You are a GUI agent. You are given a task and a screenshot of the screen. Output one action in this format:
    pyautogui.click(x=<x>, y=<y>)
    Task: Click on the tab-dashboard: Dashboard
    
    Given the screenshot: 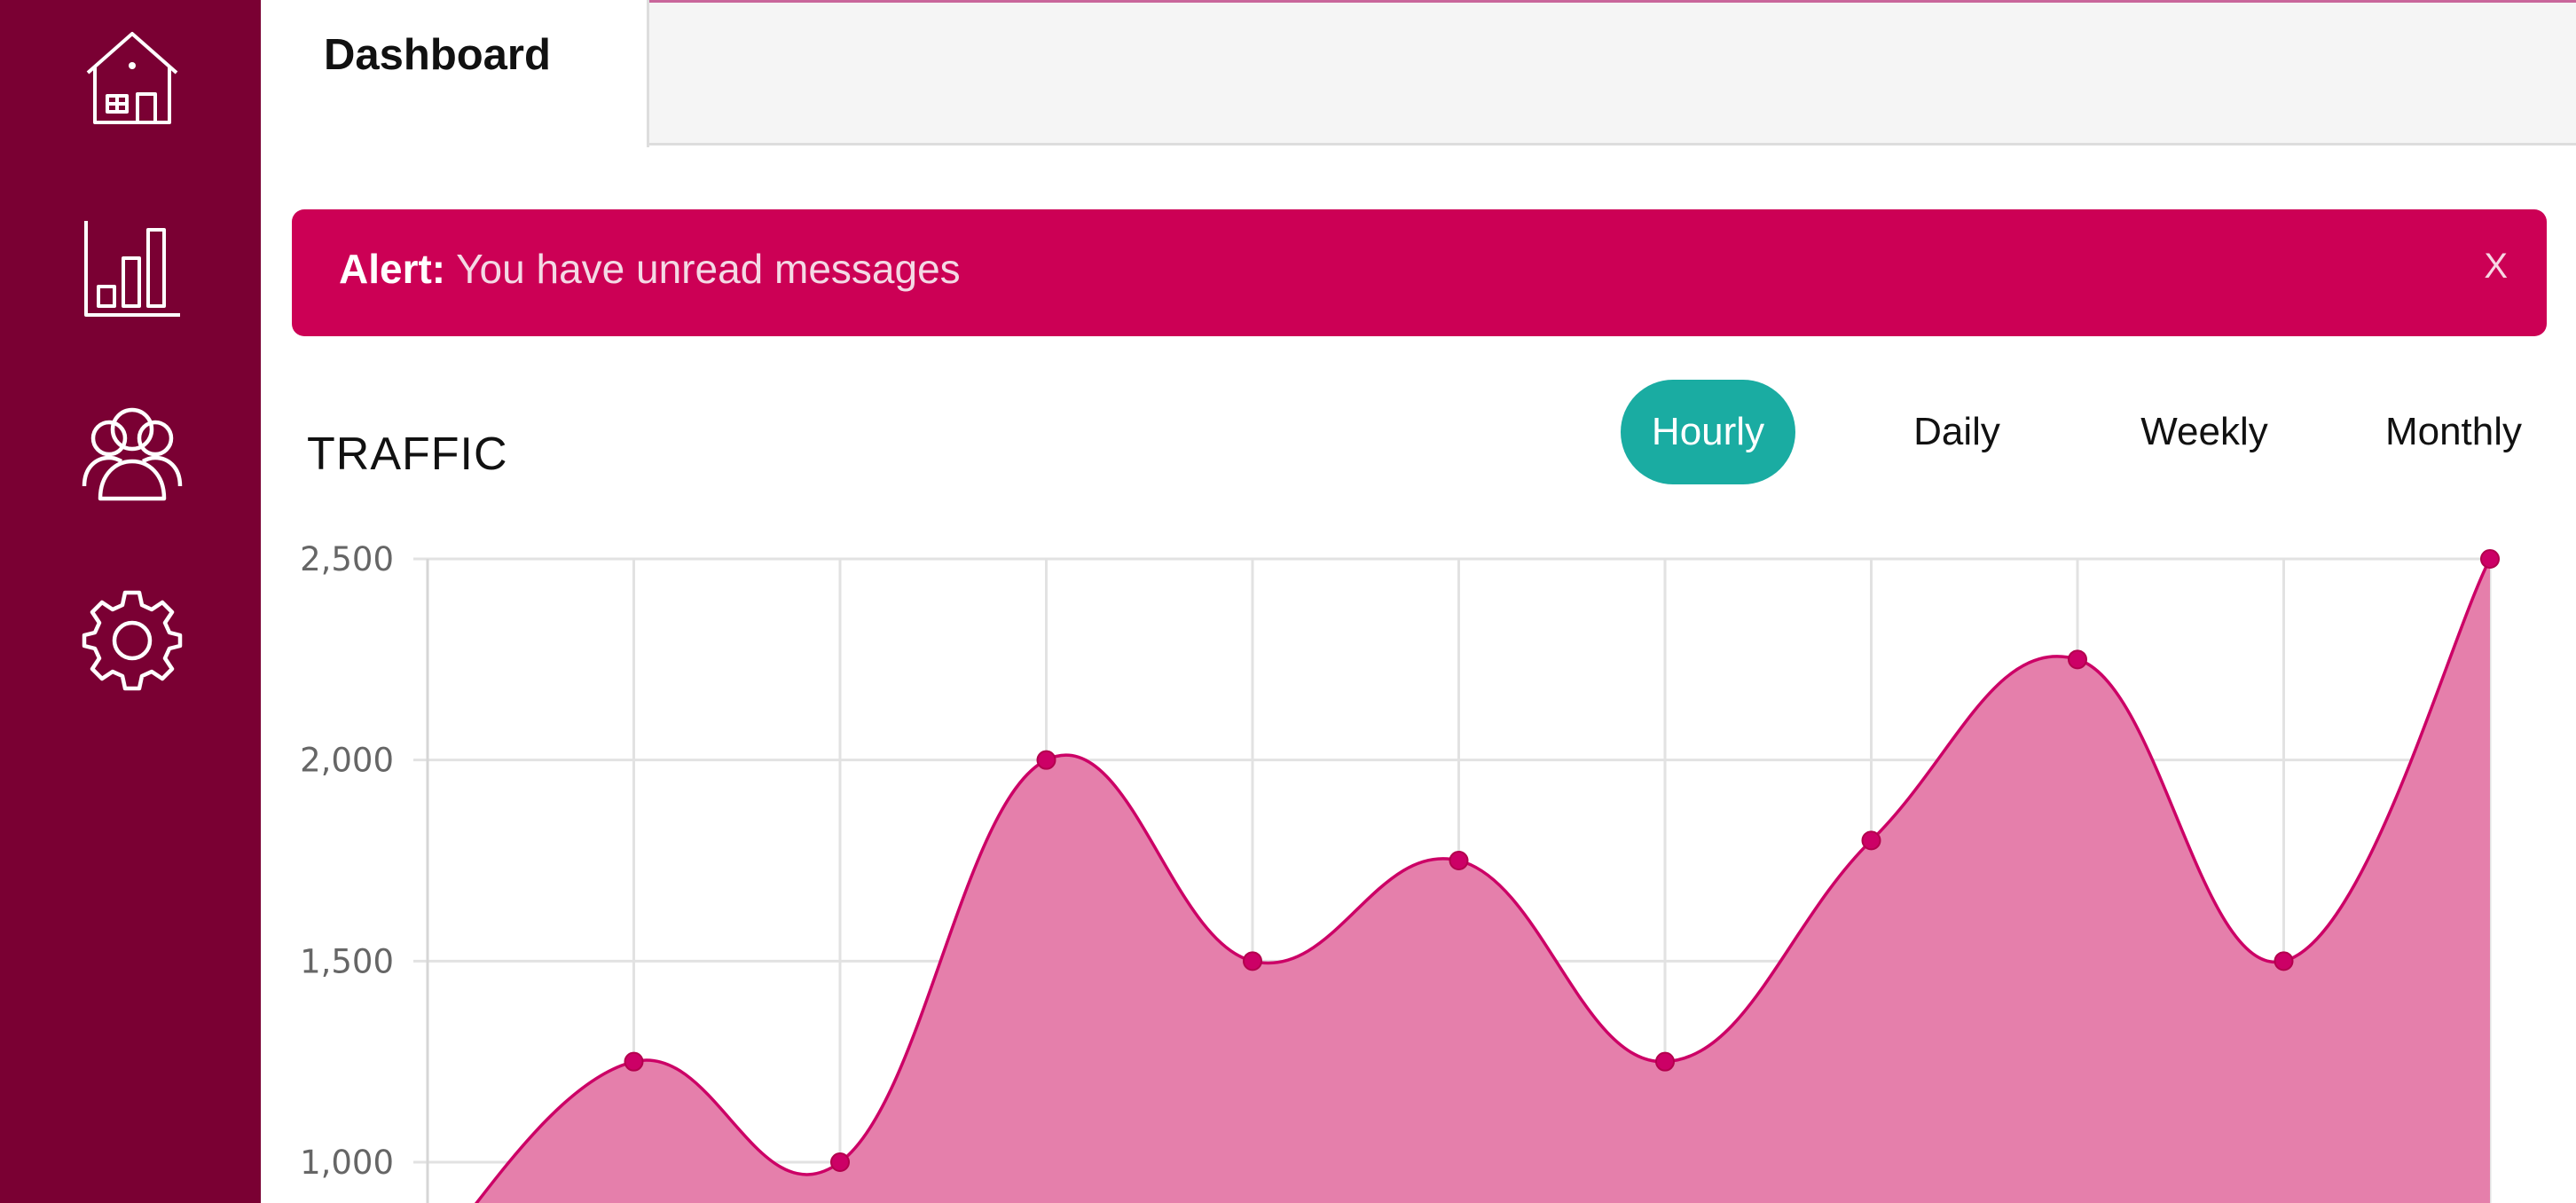 What is the action you would take?
    pyautogui.click(x=455, y=73)
    